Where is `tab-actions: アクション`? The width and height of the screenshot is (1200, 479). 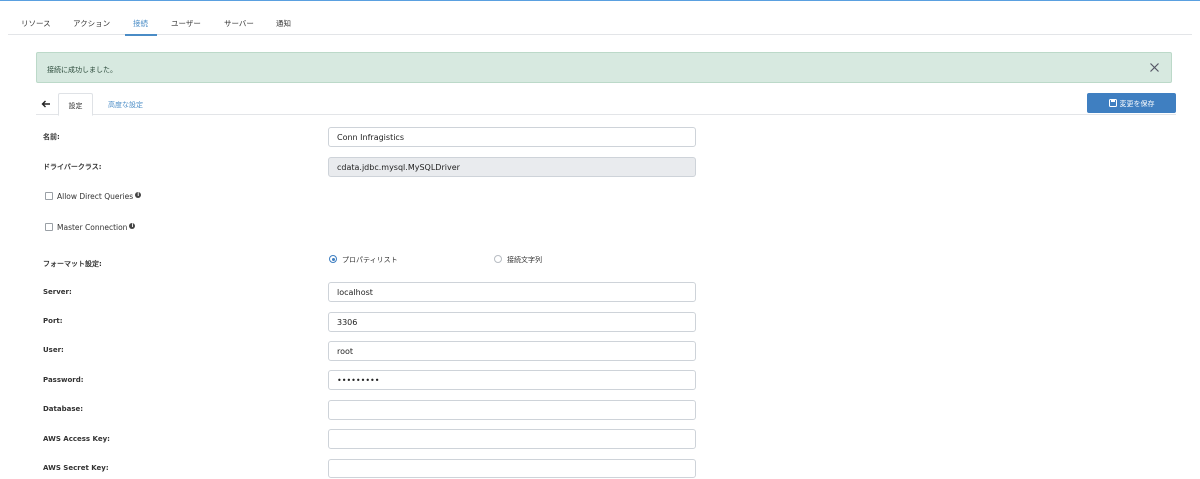
tab-actions: アクション is located at coordinates (91, 23).